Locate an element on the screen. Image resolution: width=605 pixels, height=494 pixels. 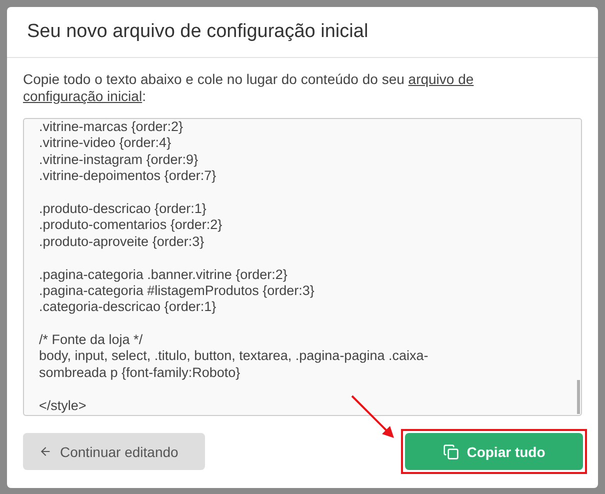
code-line: /* Fonte da loja */ is located at coordinates (91, 340).